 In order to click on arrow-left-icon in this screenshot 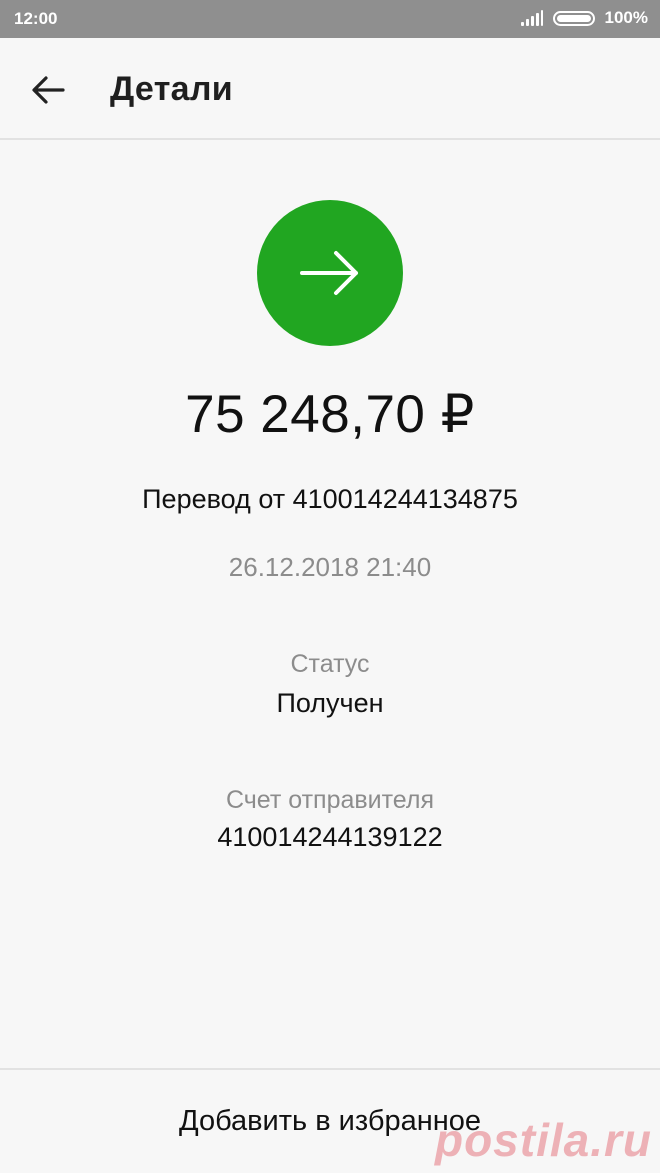, I will do `click(48, 90)`.